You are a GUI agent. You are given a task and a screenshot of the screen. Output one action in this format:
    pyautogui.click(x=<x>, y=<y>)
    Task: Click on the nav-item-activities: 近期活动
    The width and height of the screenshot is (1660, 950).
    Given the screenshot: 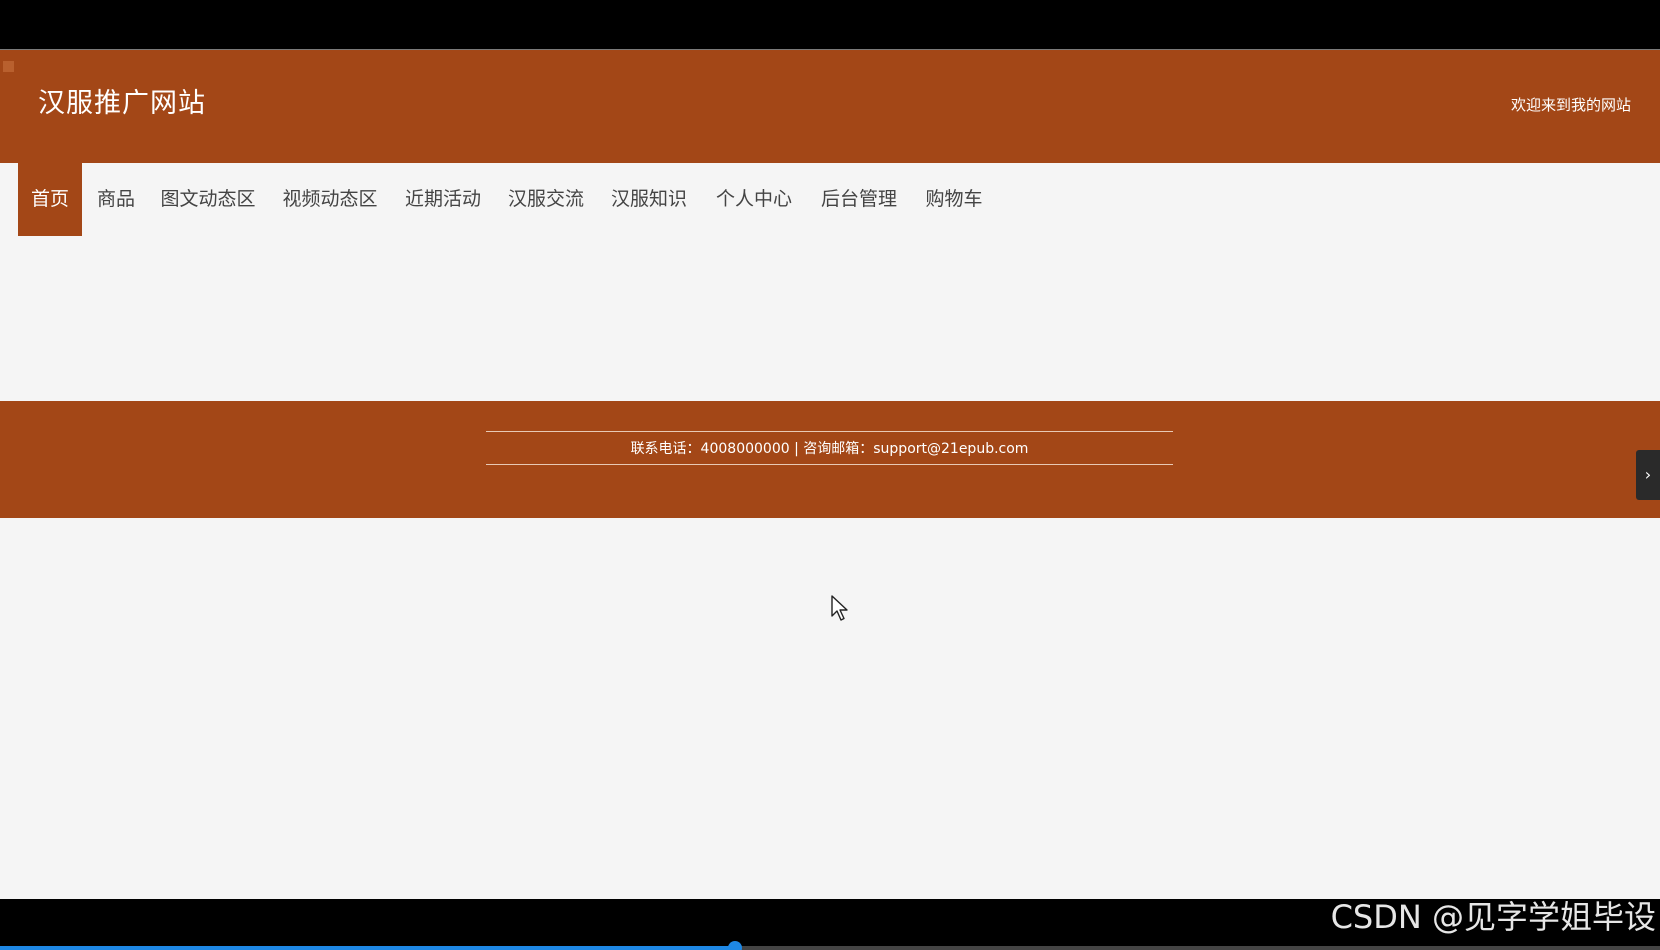 What is the action you would take?
    pyautogui.click(x=443, y=199)
    